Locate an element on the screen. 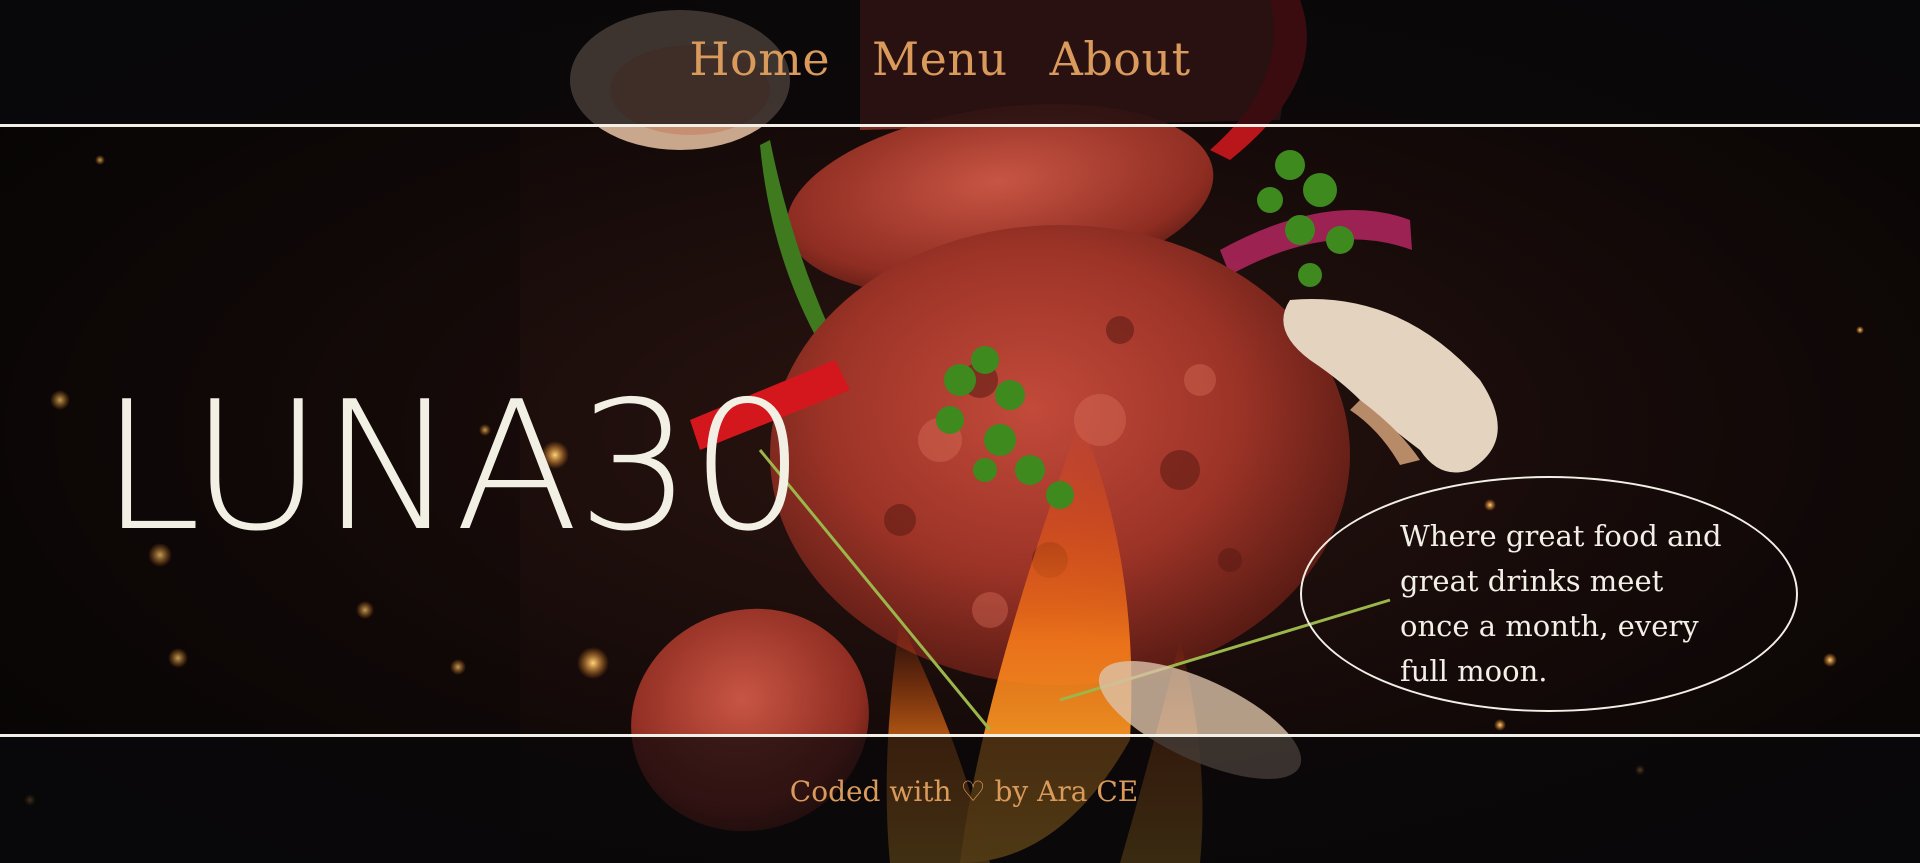 This screenshot has height=863, width=1920. site-footer: Coded with ♡ by Ara CE is located at coordinates (960, 798).